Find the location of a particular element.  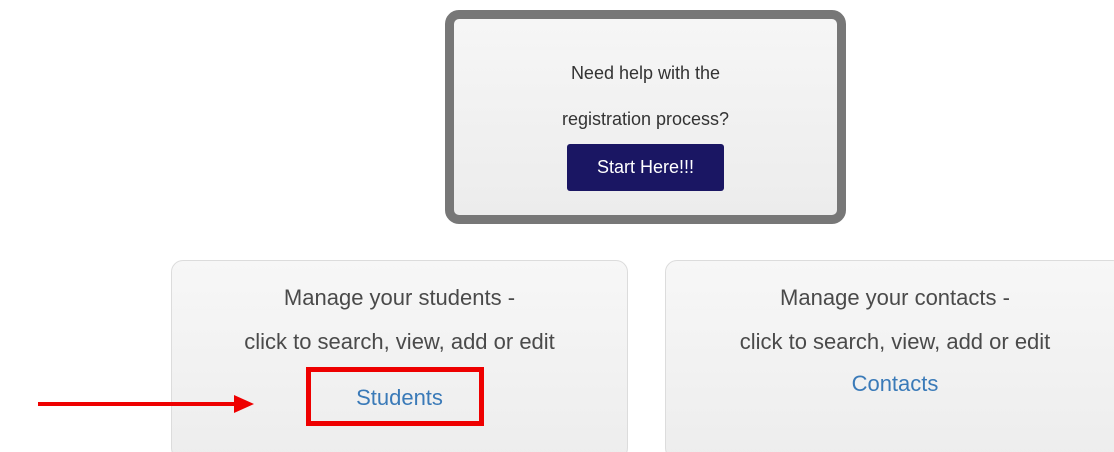

students-card-title: Manage your students - is located at coordinates (399, 297).